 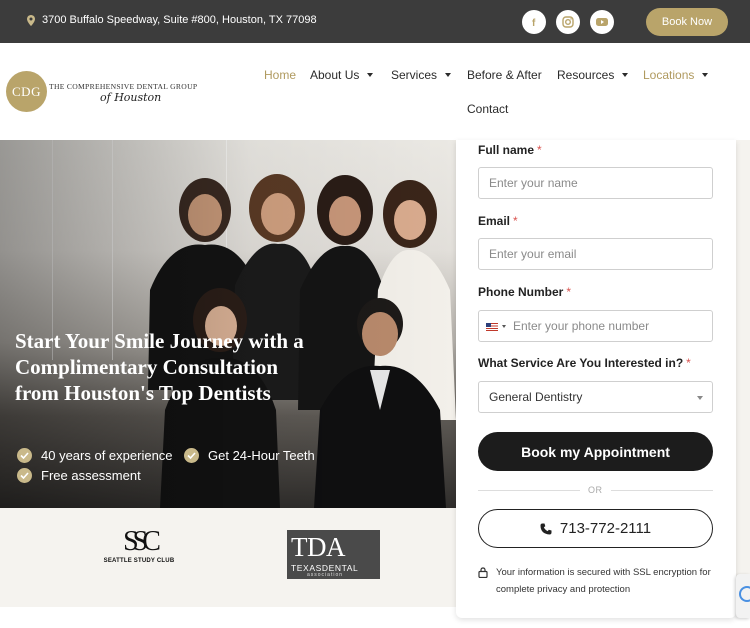 What do you see at coordinates (261, 455) in the screenshot?
I see `feature-label: Get 24-Hour Teeth` at bounding box center [261, 455].